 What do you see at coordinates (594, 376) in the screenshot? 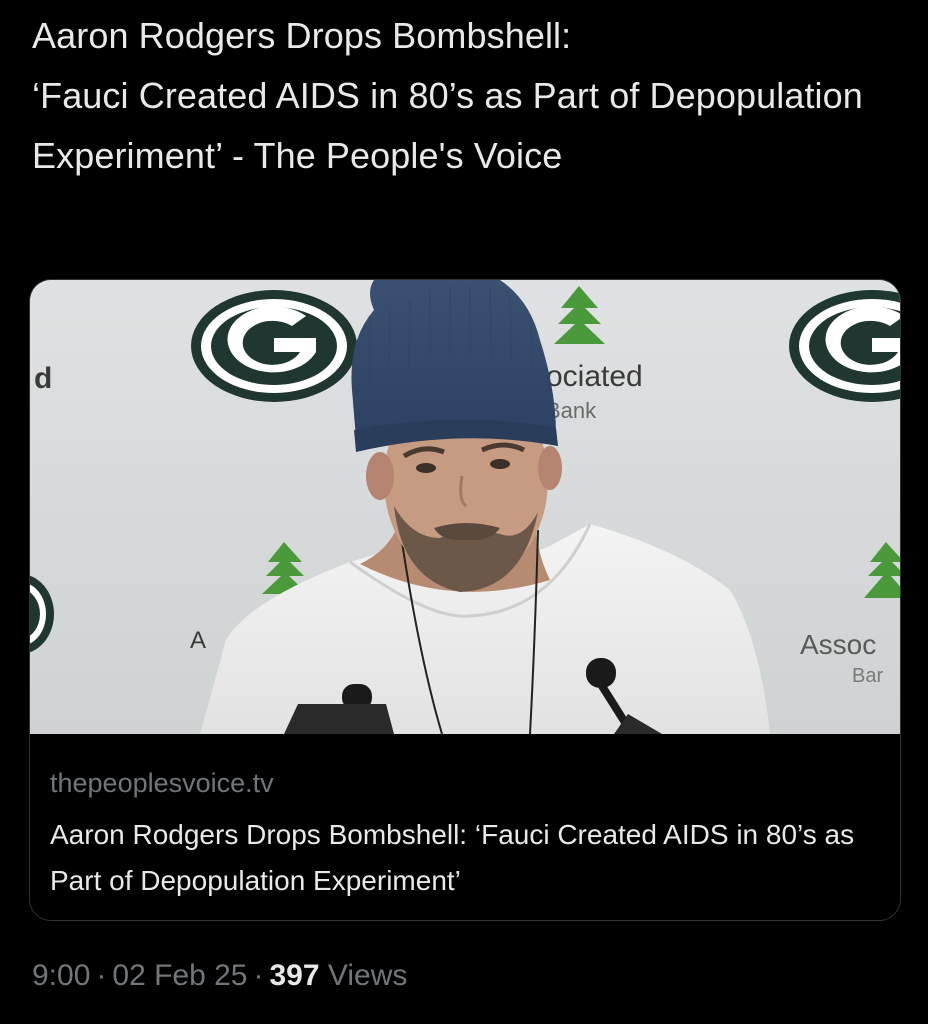
I see `backdrop-text-sponsor: ociated` at bounding box center [594, 376].